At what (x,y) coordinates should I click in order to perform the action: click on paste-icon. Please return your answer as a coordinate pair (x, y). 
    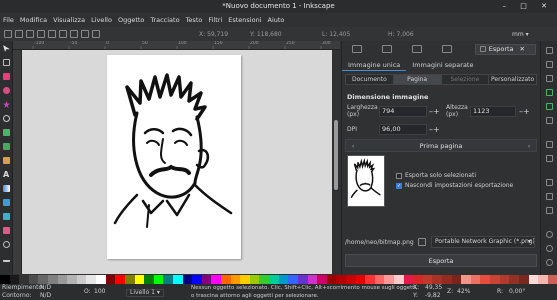
    Looking at the image, I should click on (549, 210).